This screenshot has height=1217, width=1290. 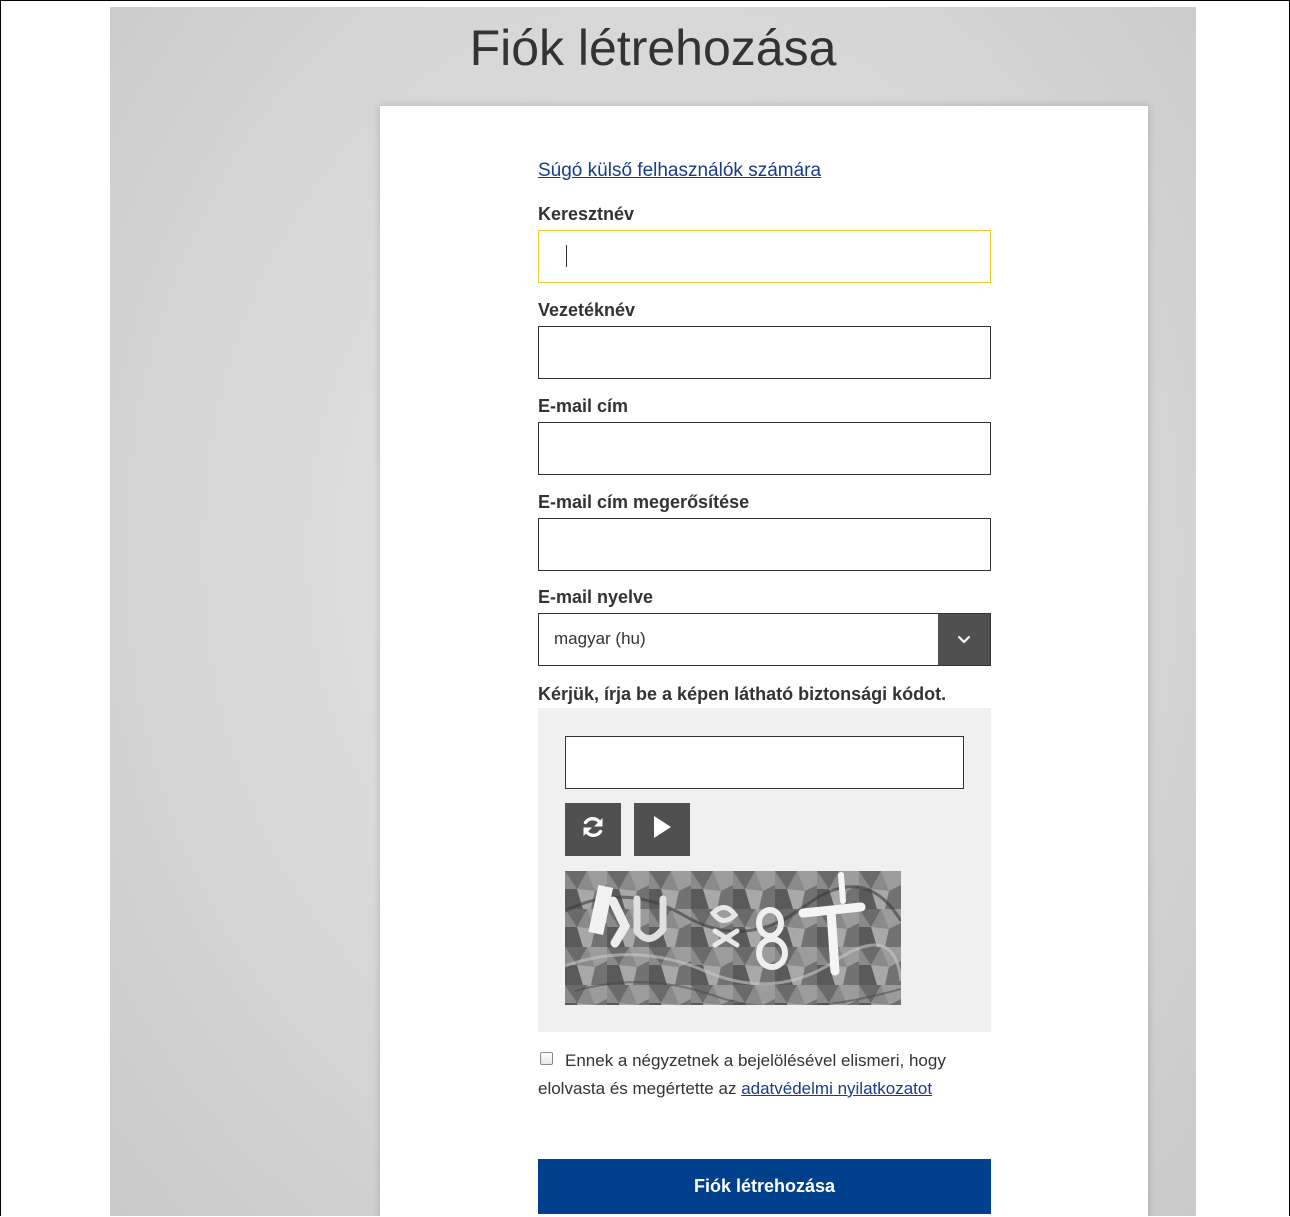 I want to click on play-icon, so click(x=662, y=829).